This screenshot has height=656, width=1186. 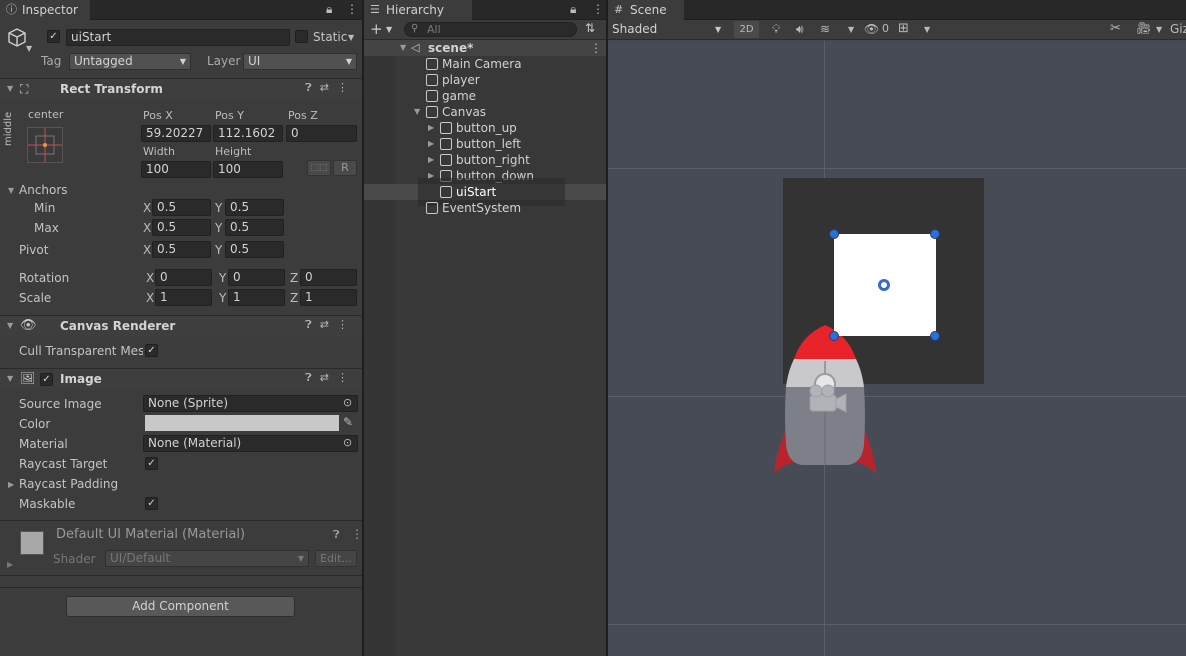 What do you see at coordinates (345, 168) in the screenshot?
I see `raw-edit-button: R` at bounding box center [345, 168].